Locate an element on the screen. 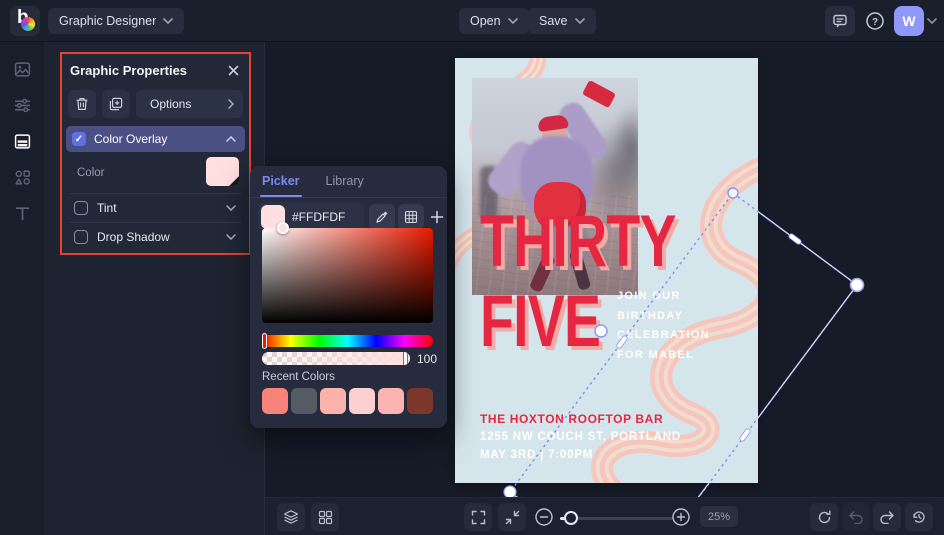 The image size is (944, 535). trash-icon is located at coordinates (82, 104).